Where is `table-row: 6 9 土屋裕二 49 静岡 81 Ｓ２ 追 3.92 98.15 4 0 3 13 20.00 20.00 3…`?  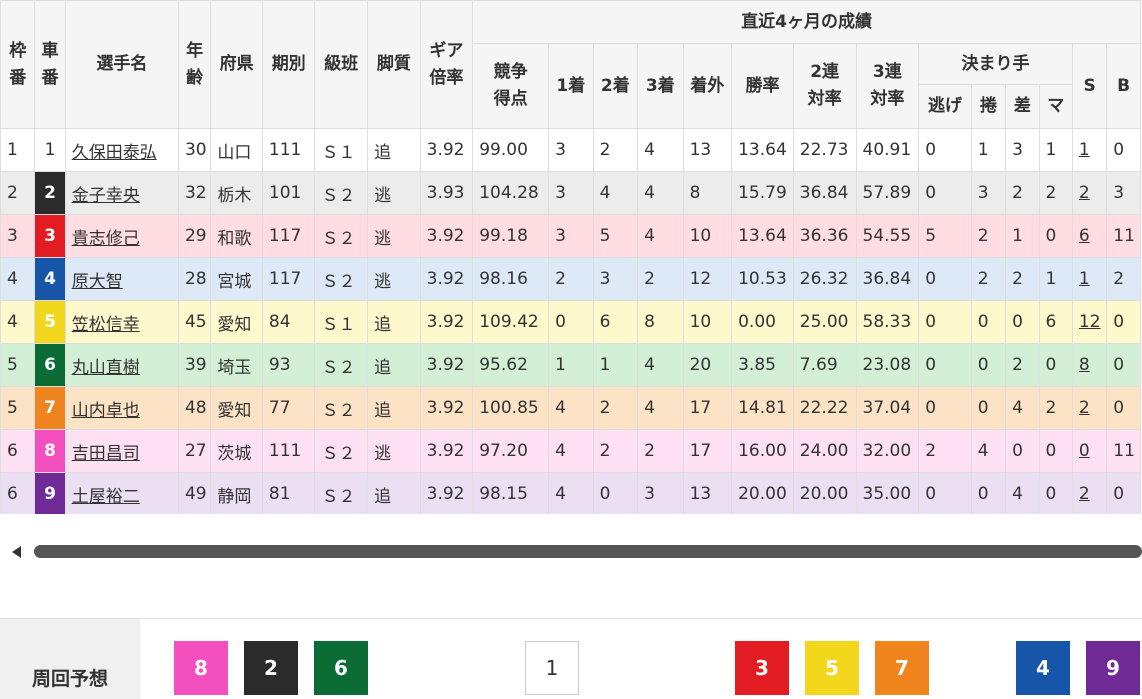 table-row: 6 9 土屋裕二 49 静岡 81 Ｓ２ 追 3.92 98.15 4 0 3 13 20.00 20.00 3… is located at coordinates (570, 493).